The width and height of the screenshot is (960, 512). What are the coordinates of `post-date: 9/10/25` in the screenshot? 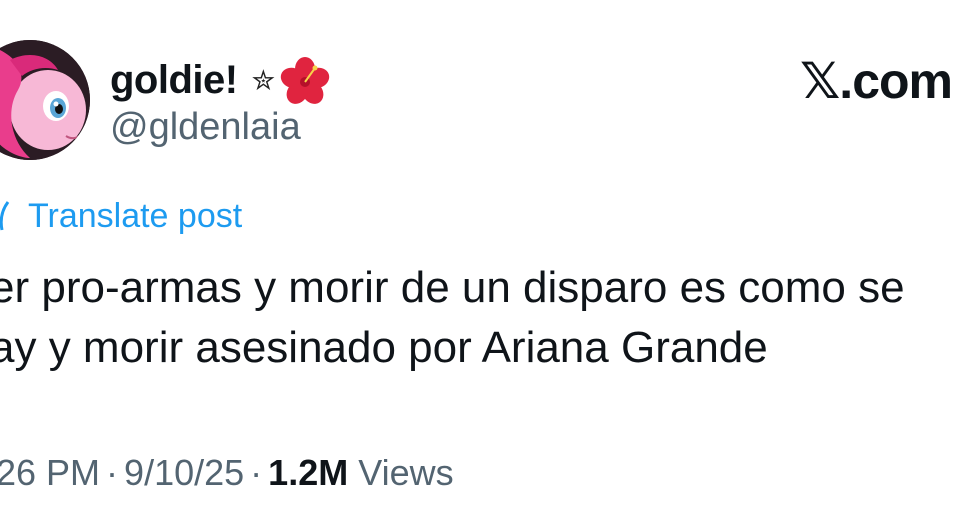 It's located at (184, 472).